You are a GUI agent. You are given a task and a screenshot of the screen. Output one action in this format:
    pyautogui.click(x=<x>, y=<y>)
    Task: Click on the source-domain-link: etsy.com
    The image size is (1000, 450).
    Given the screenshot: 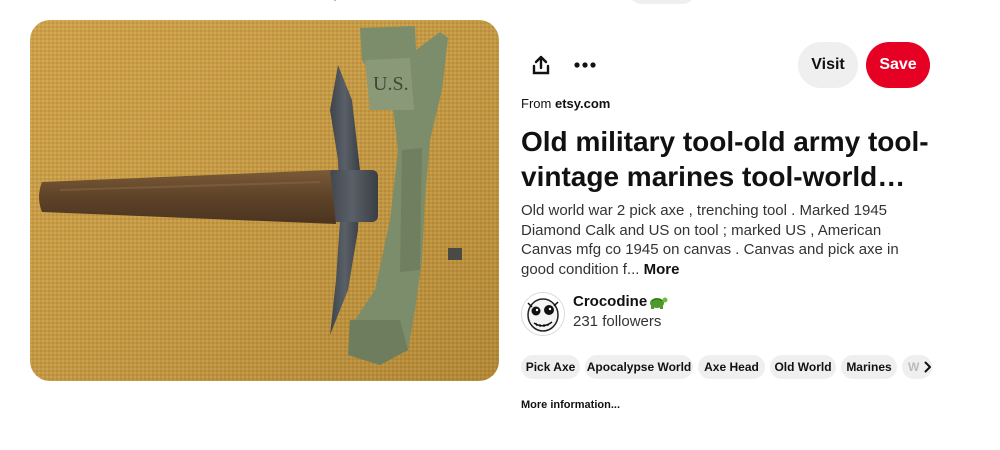 What is the action you would take?
    pyautogui.click(x=582, y=103)
    